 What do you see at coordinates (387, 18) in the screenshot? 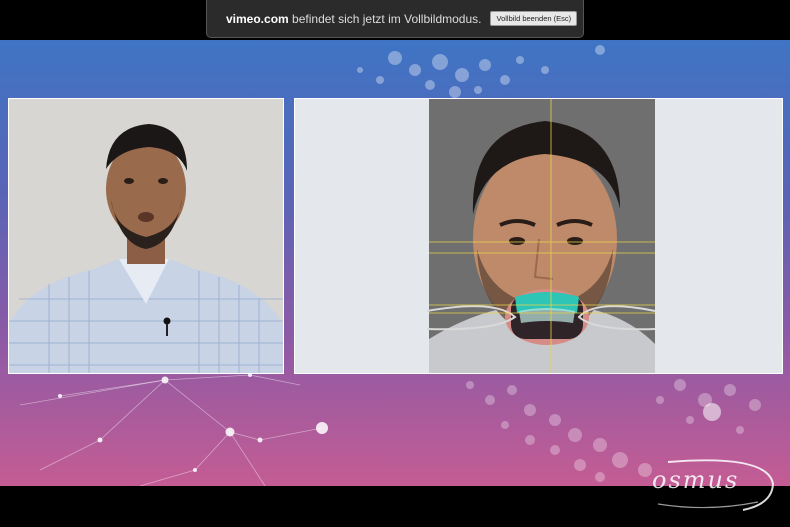
I see `banner-message: befindet sich jetzt im Vollbildmodus.` at bounding box center [387, 18].